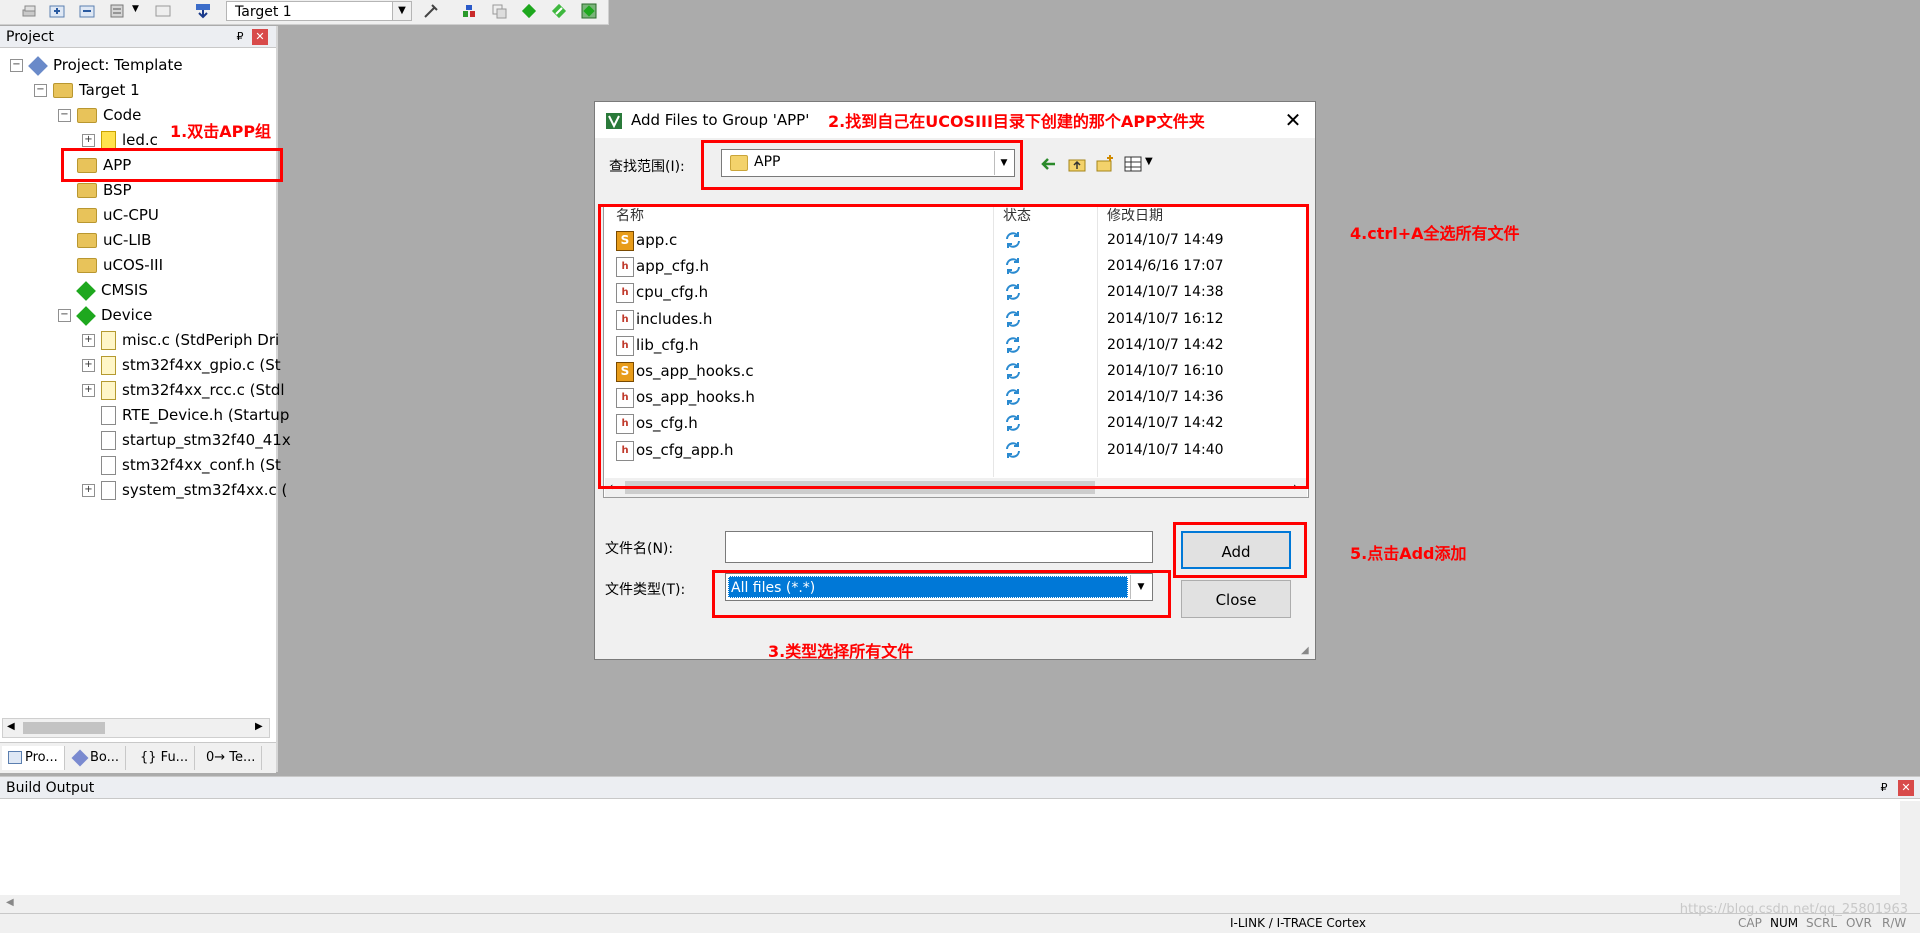  I want to click on look-in-label: 查找范围(I):, so click(647, 167).